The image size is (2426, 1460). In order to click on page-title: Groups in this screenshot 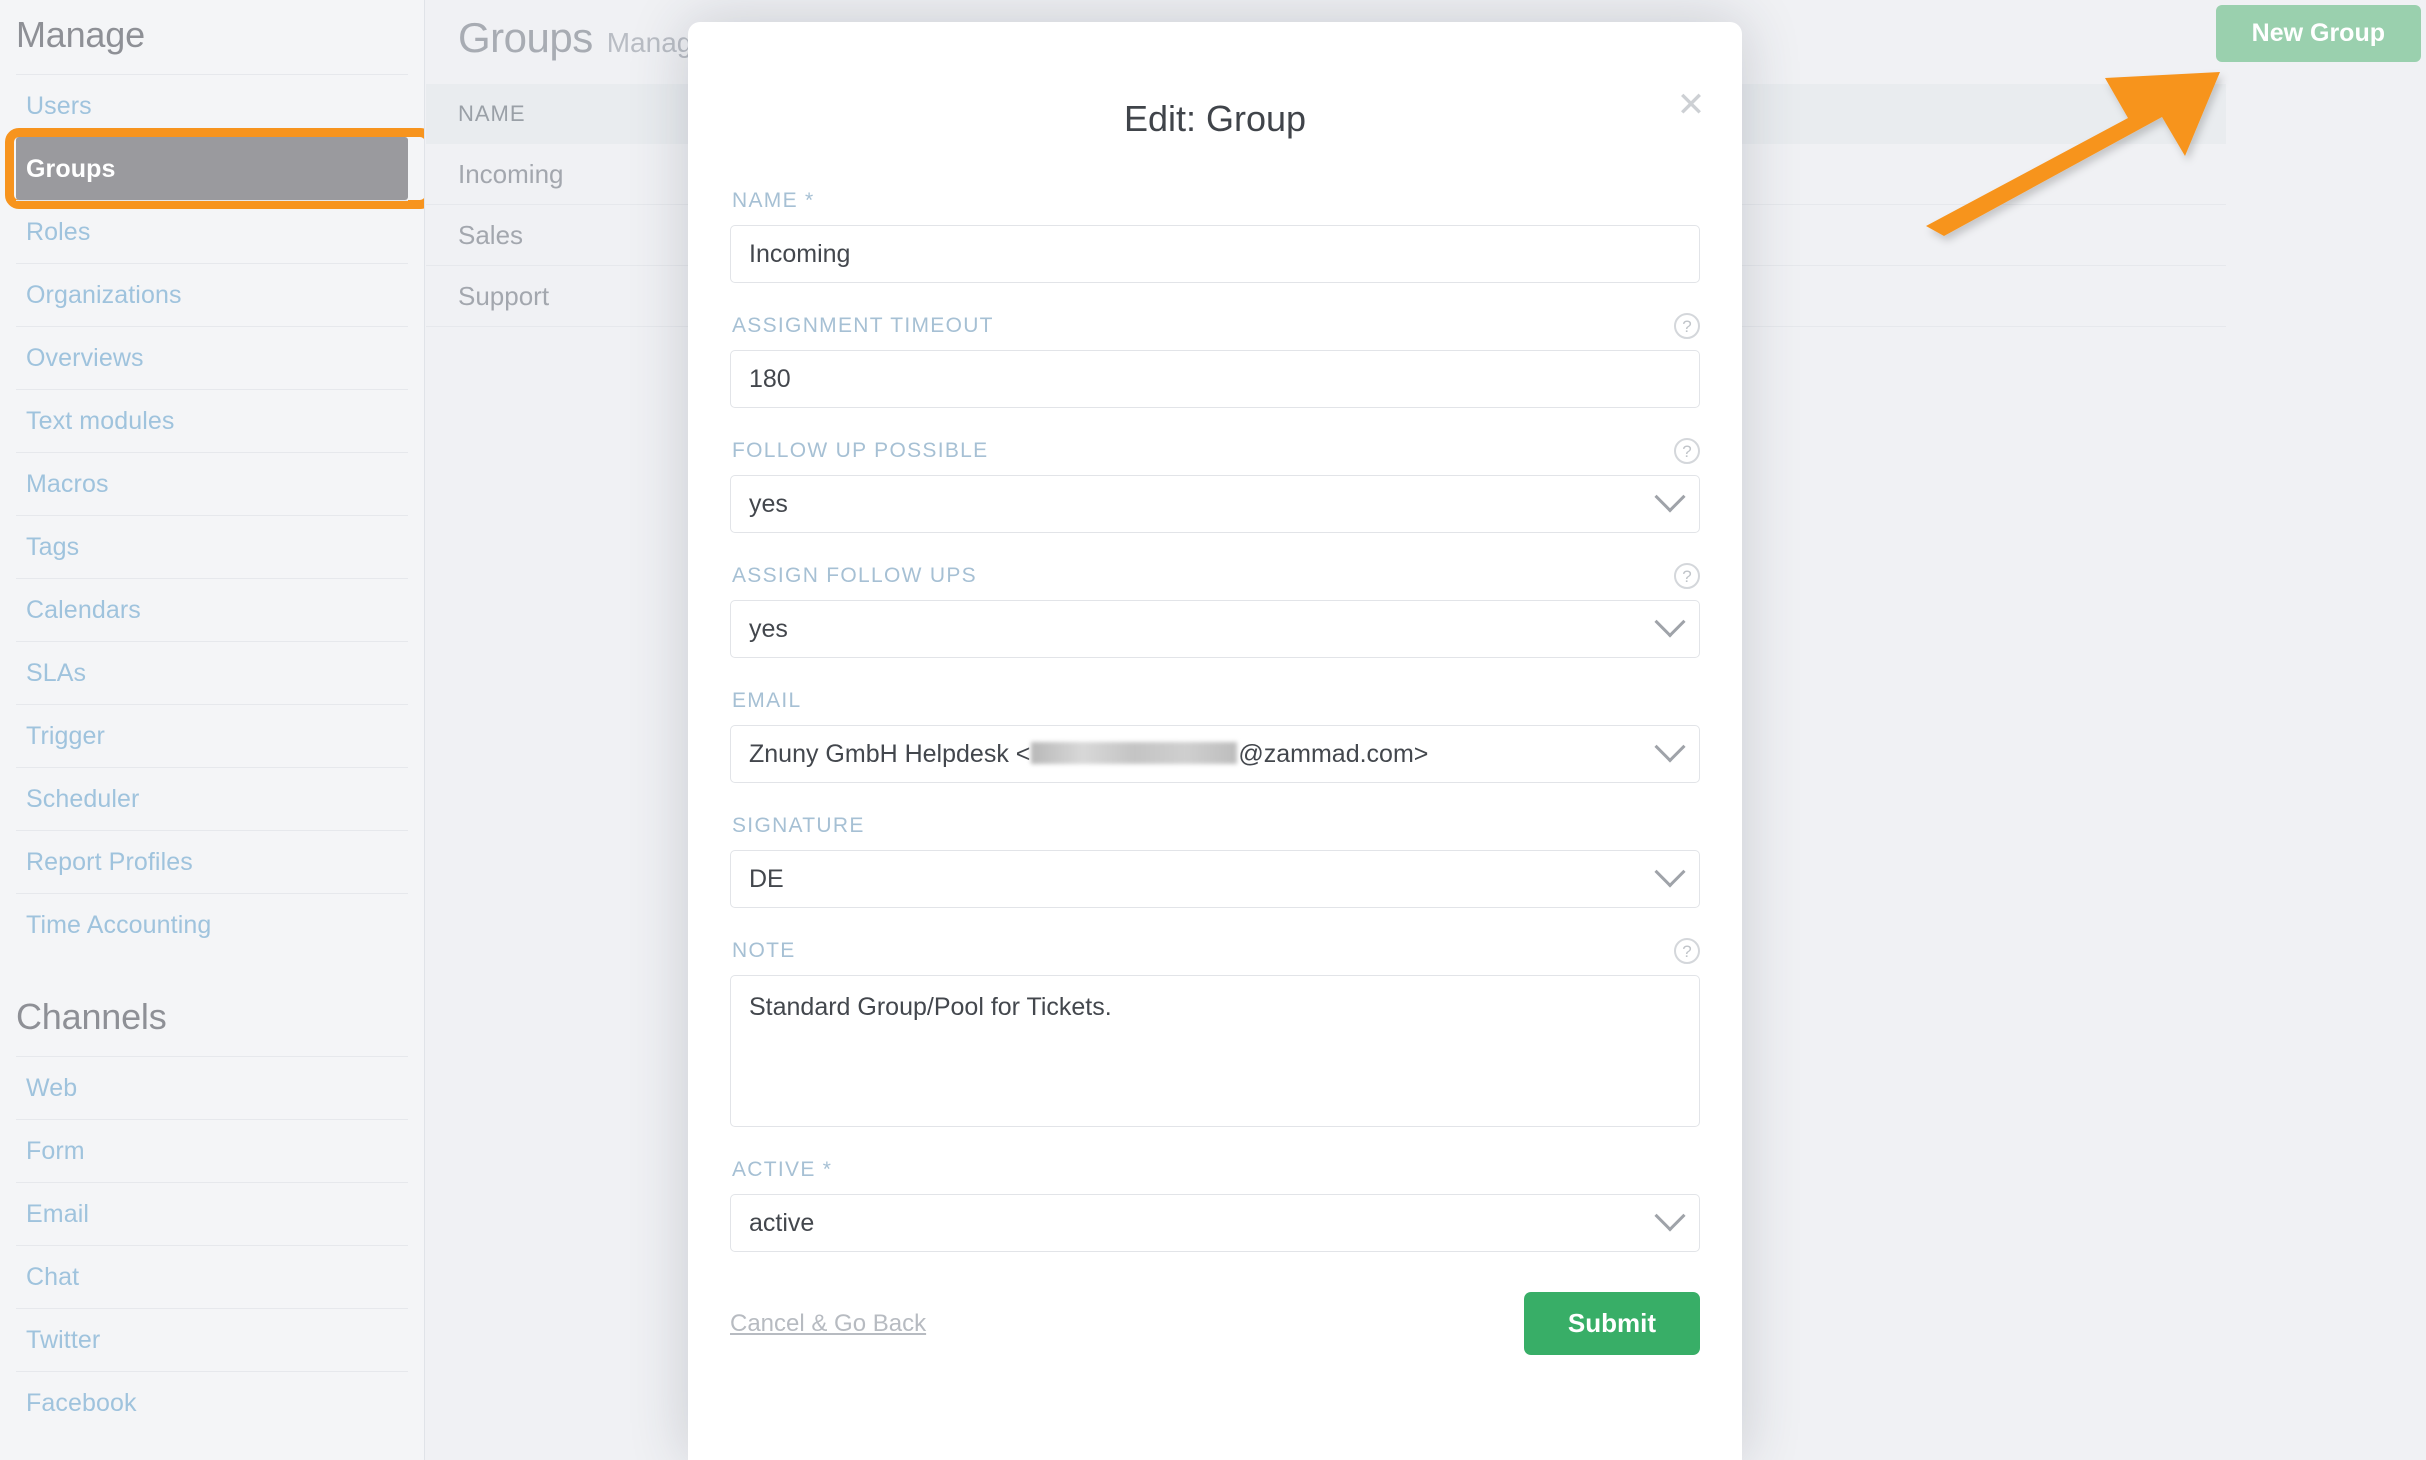, I will do `click(525, 37)`.